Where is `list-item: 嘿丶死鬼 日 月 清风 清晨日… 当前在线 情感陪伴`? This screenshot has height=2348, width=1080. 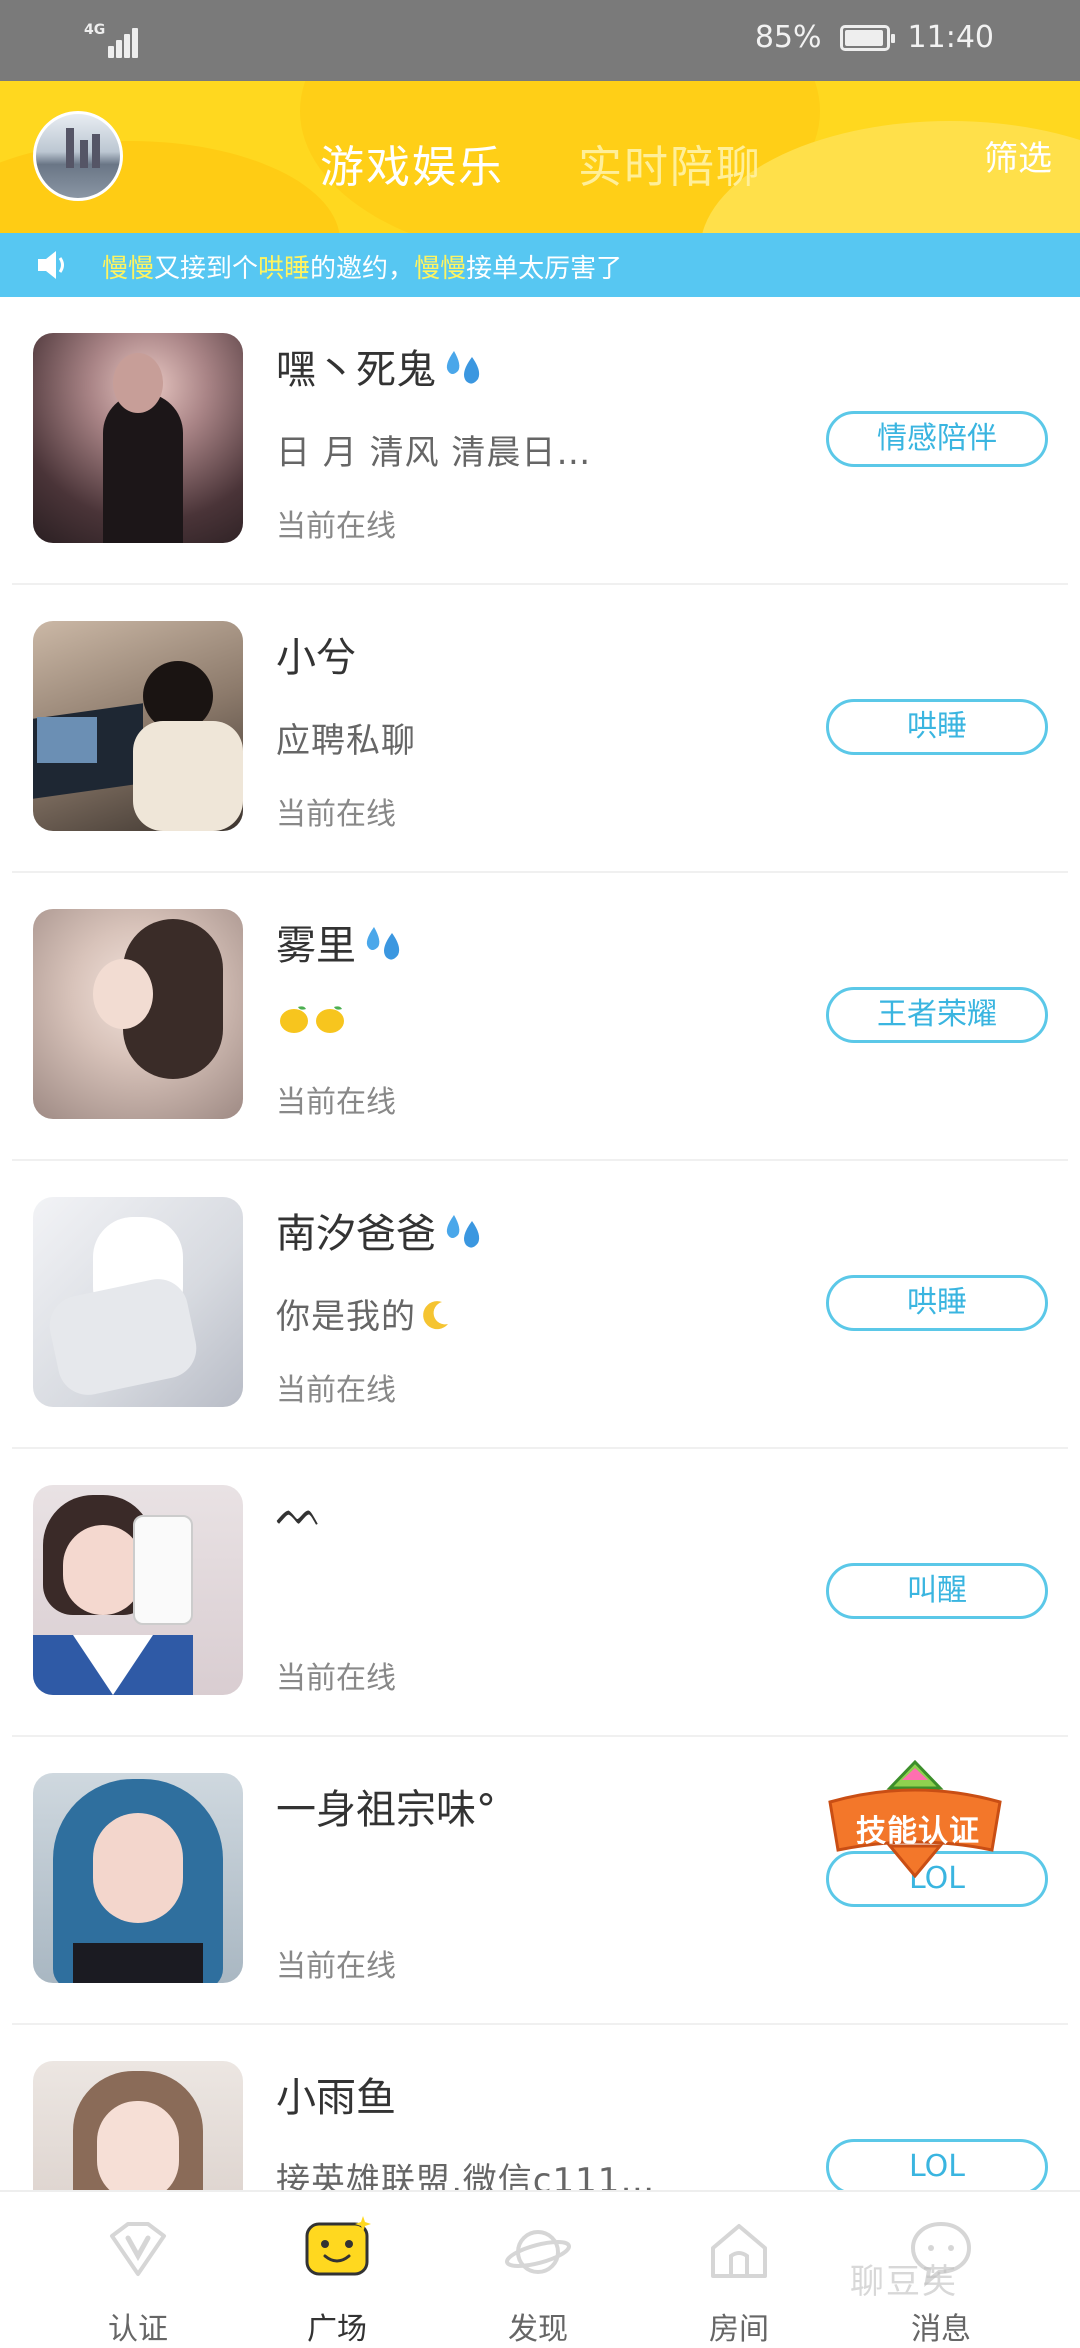
list-item: 嘿丶死鬼 日 月 清风 清晨日… 当前在线 情感陪伴 is located at coordinates (540, 441).